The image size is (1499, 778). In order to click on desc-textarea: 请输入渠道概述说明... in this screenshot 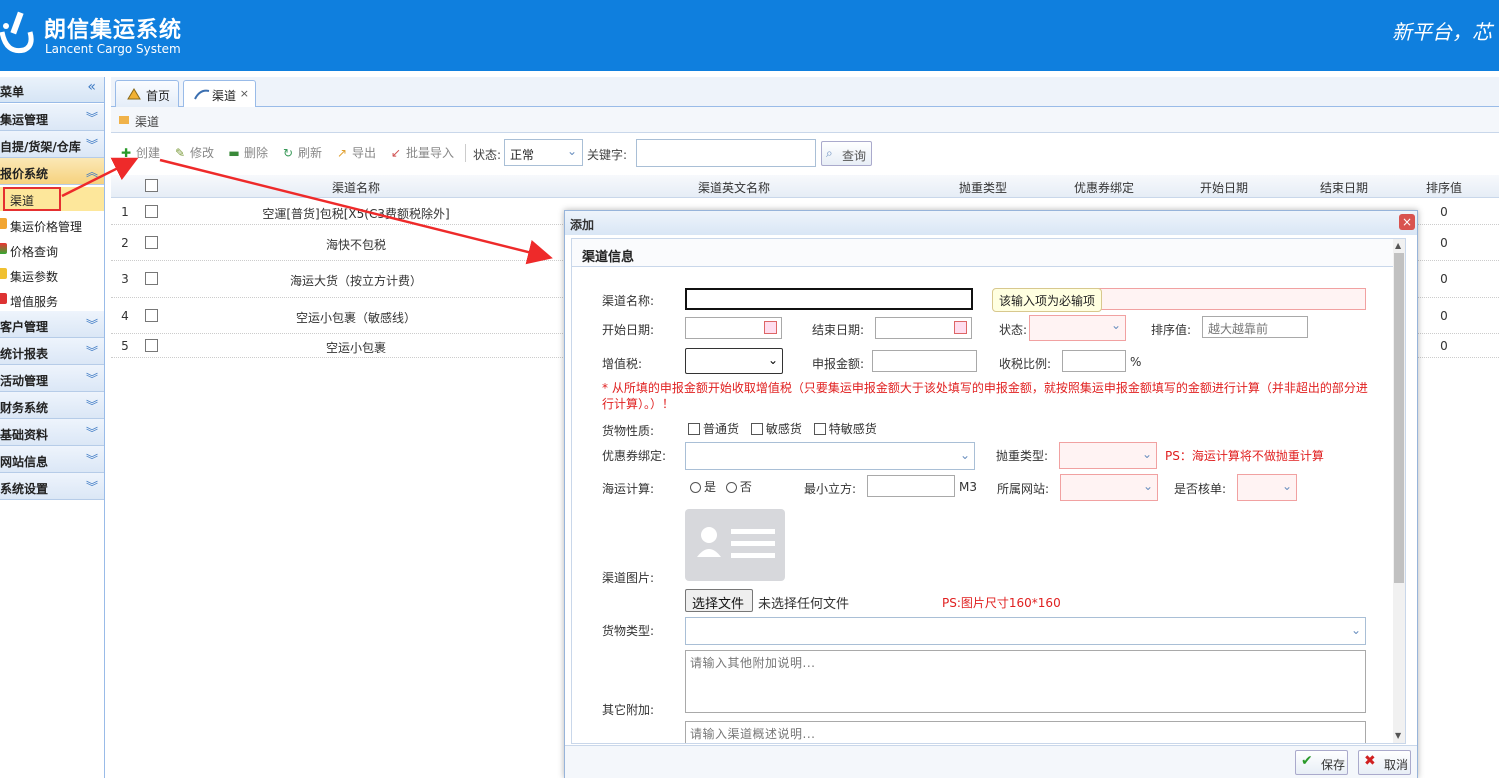, I will do `click(1025, 732)`.